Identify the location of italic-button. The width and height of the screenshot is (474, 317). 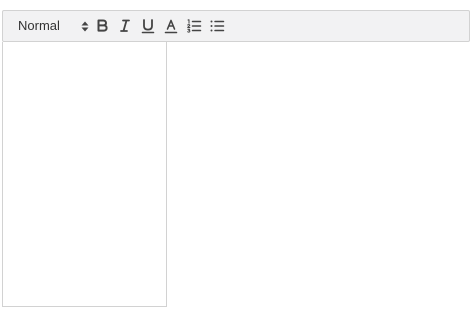
(125, 26).